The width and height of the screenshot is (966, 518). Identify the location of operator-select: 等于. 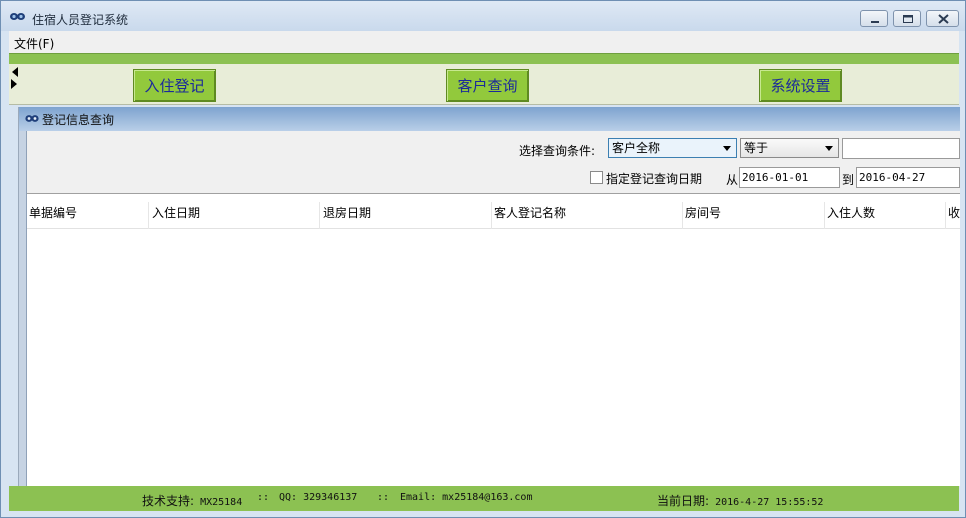
(789, 148).